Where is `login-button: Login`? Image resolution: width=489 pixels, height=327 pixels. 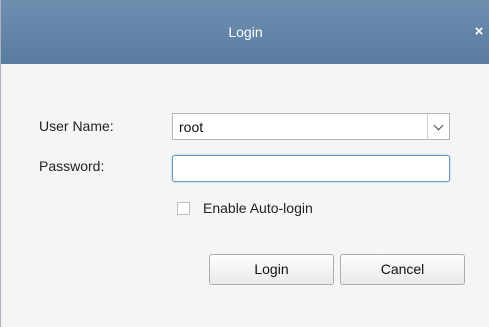 login-button: Login is located at coordinates (271, 269).